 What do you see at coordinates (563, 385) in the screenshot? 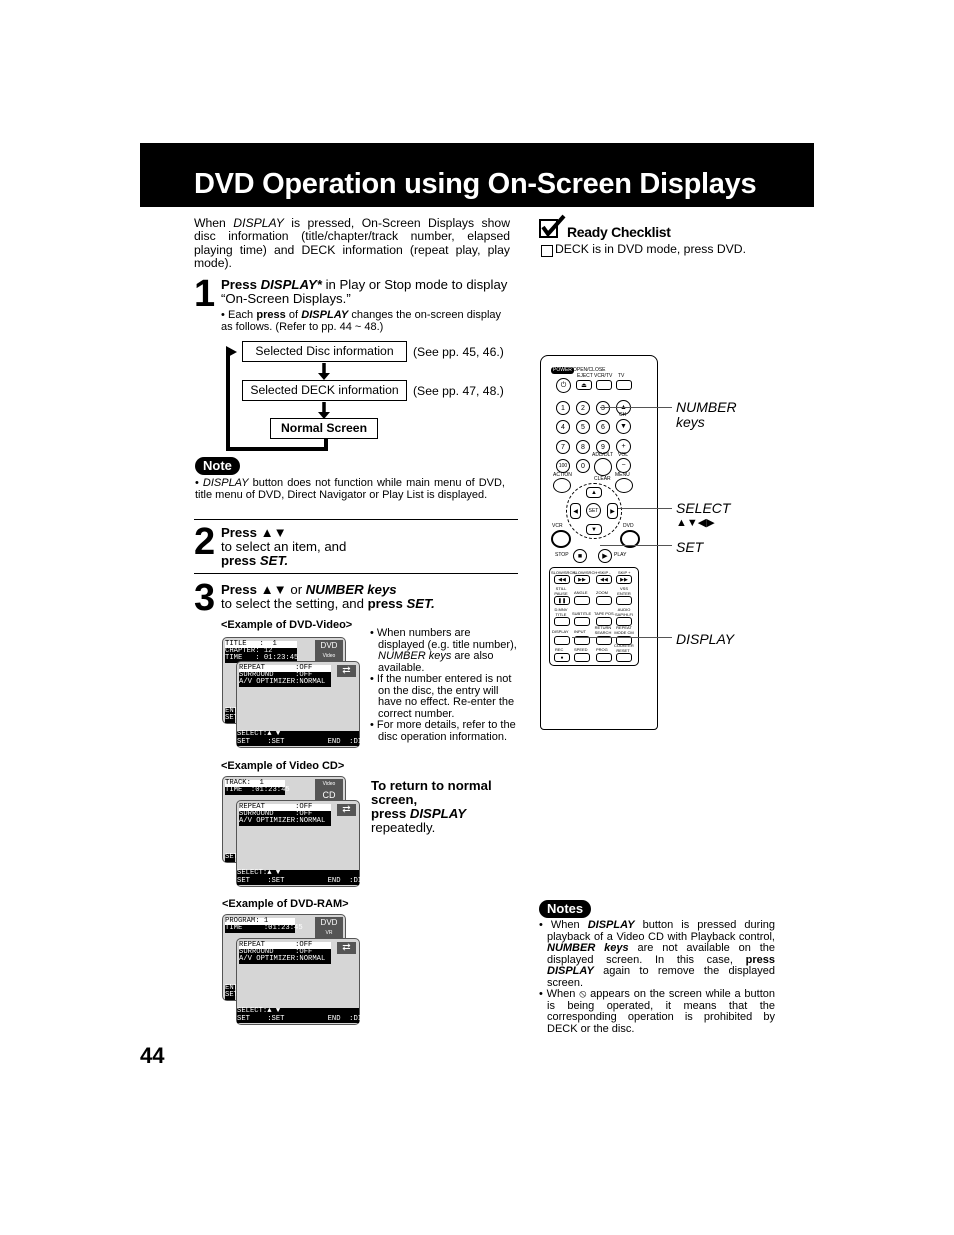
I see `power-button: ⏻` at bounding box center [563, 385].